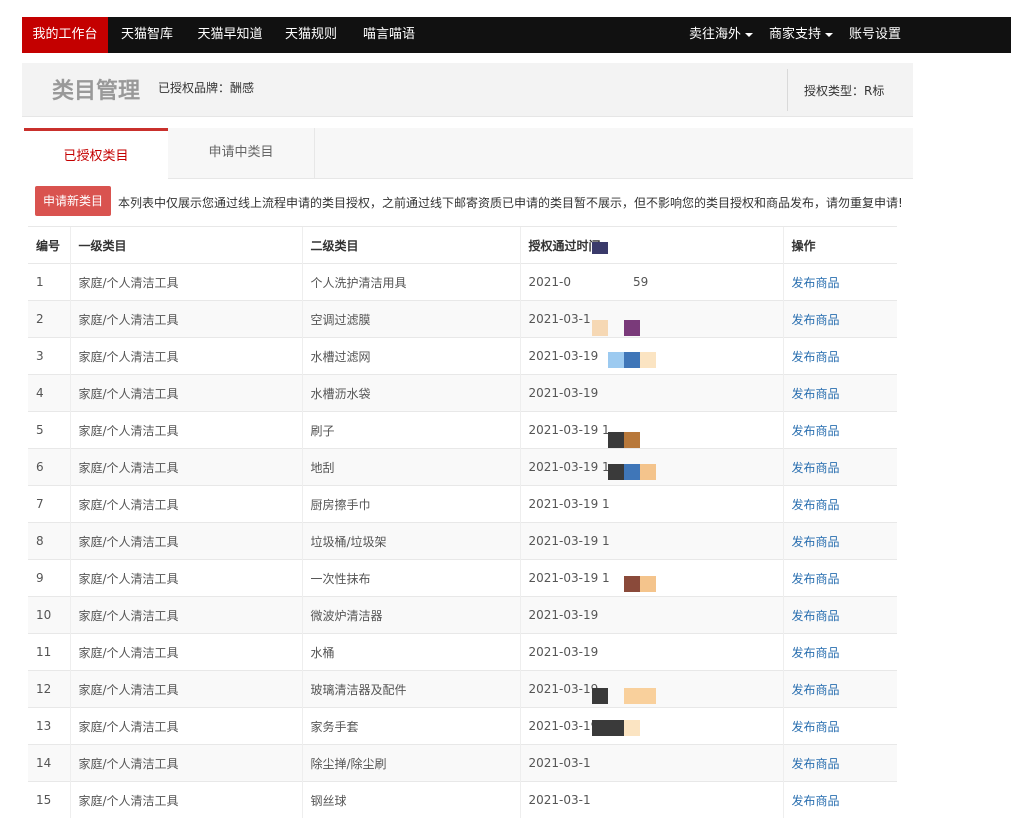 This screenshot has width=1011, height=821. What do you see at coordinates (787, 90) in the screenshot?
I see `header-divider` at bounding box center [787, 90].